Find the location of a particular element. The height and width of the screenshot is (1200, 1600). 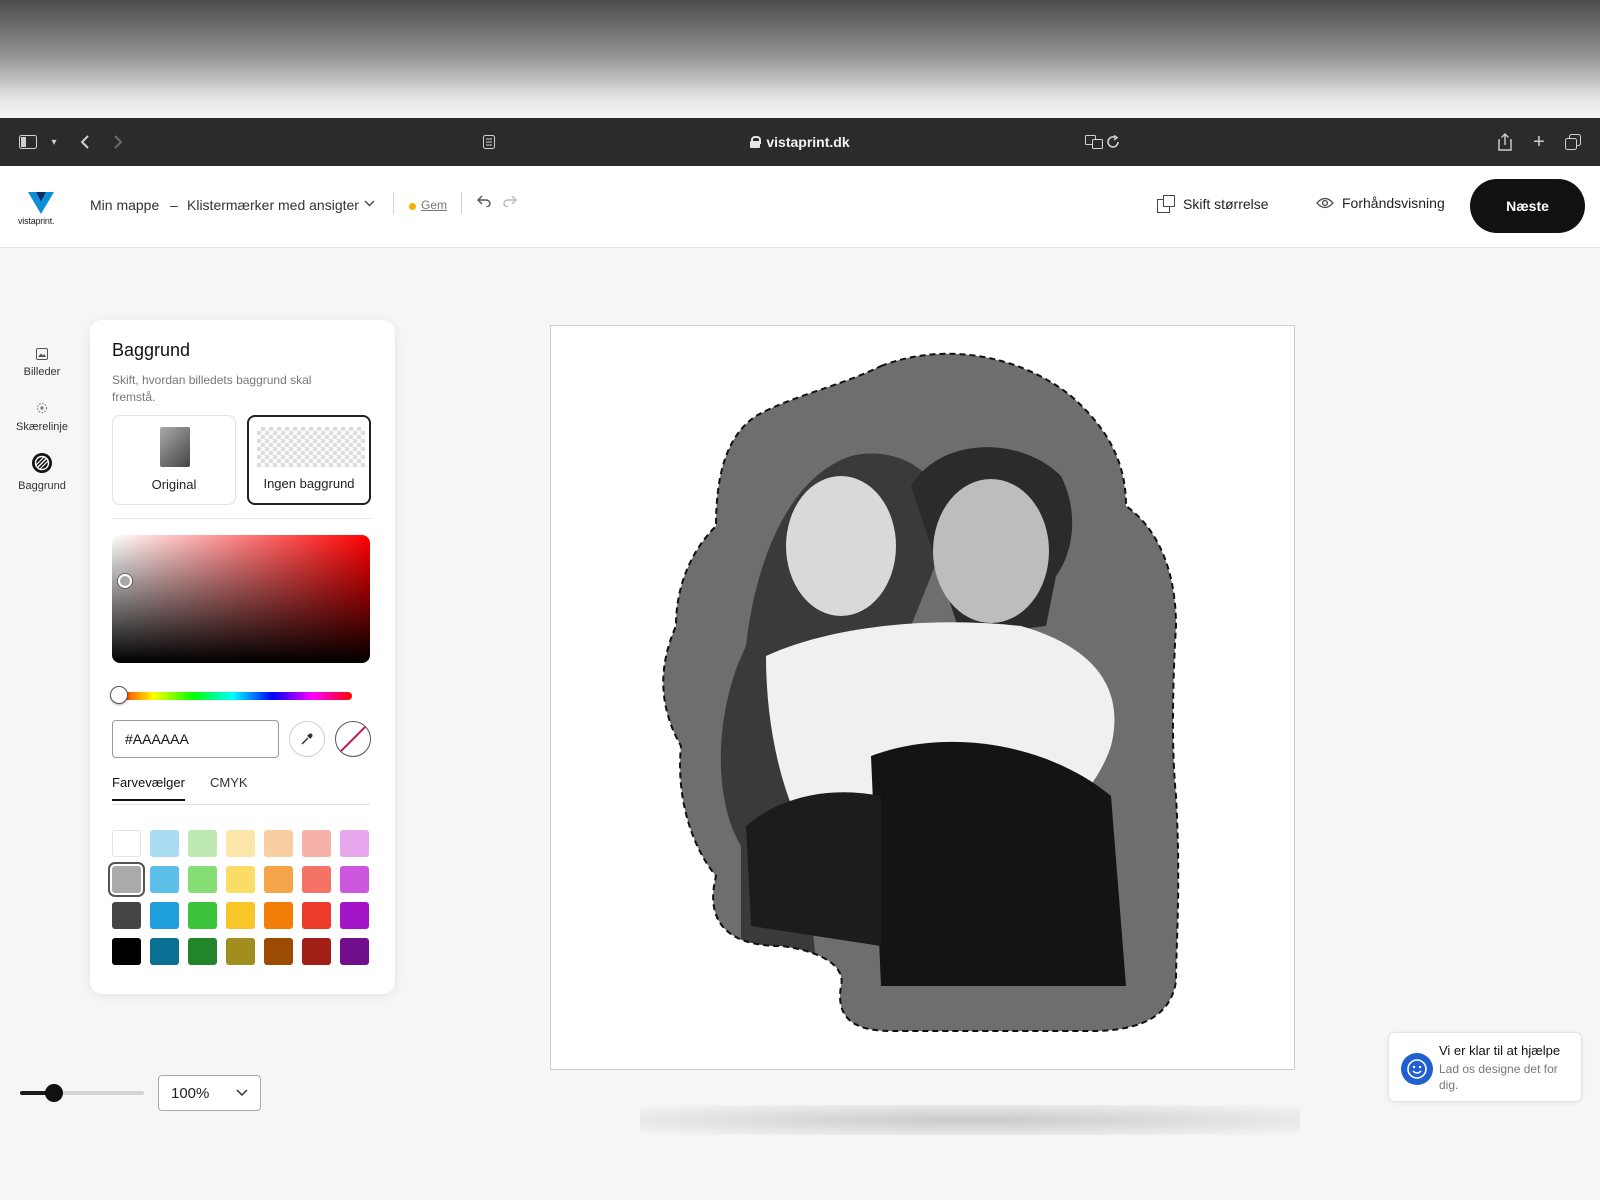

vistaprint-logo: vistaprint. is located at coordinates (41, 210).